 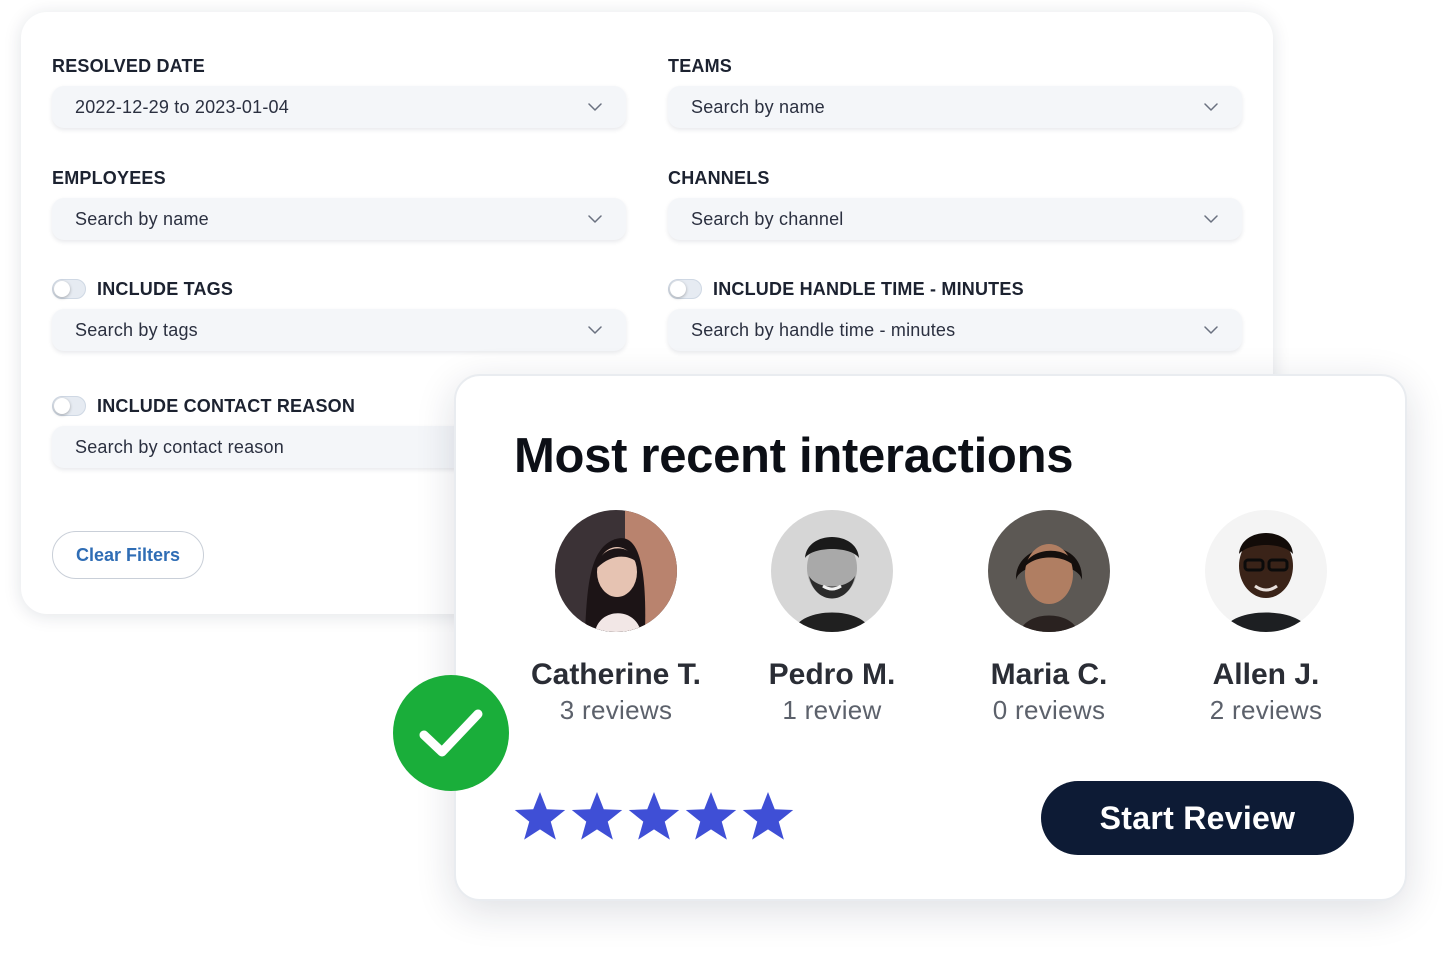 I want to click on handle-time-select: Search by handle time - minutes, so click(x=955, y=330).